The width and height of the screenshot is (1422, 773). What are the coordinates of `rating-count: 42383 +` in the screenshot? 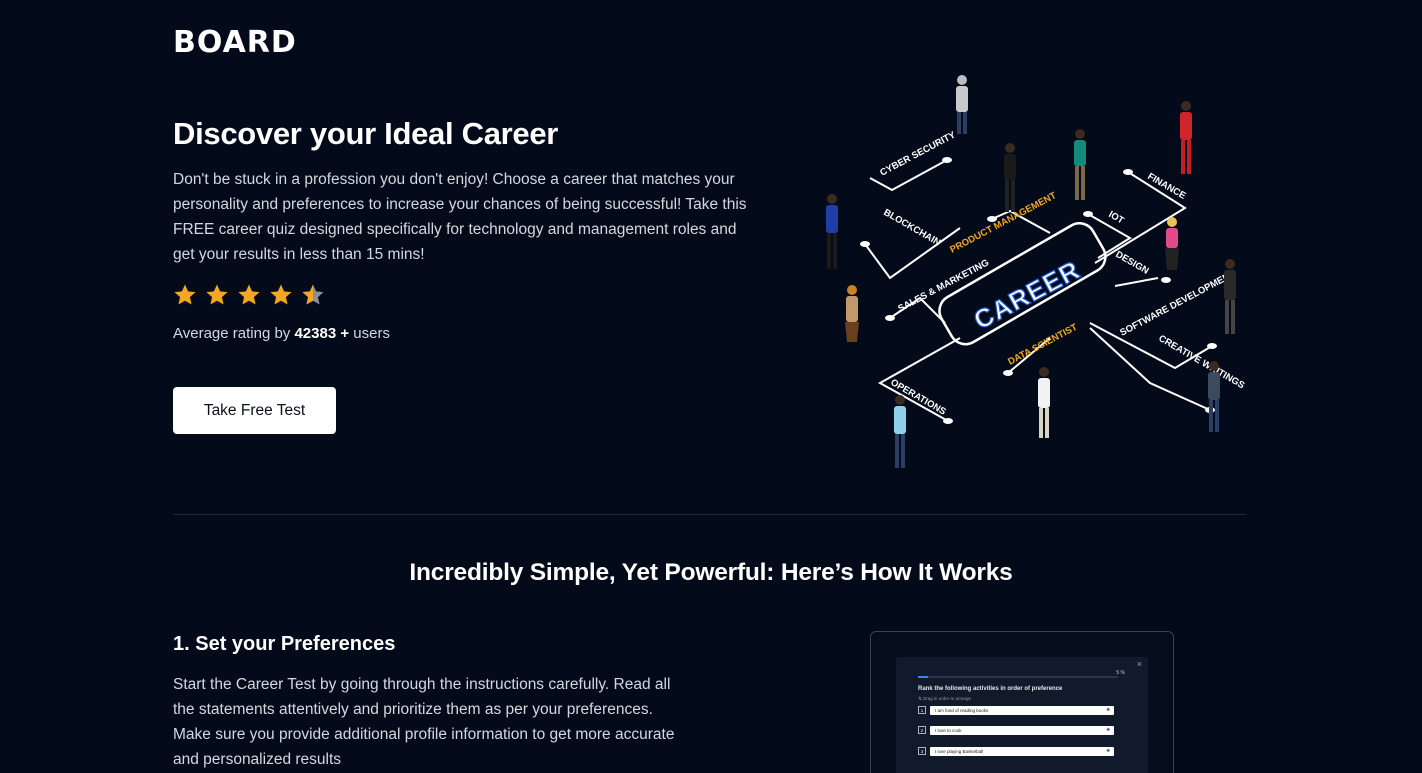 It's located at (322, 333).